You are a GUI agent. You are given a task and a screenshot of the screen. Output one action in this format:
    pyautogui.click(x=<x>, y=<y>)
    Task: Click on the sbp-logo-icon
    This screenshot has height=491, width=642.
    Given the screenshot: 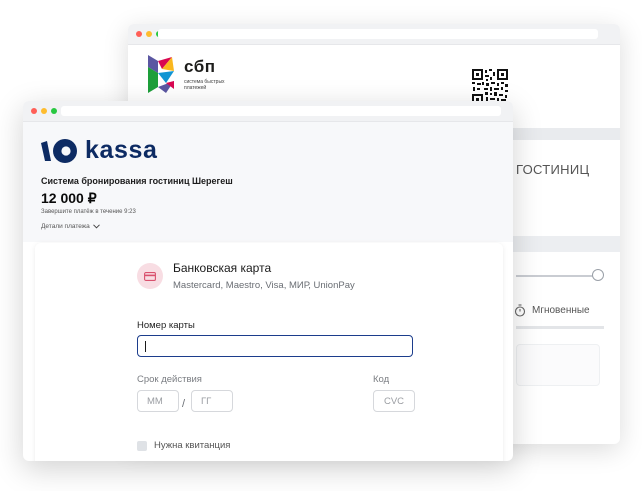 What is the action you would take?
    pyautogui.click(x=161, y=74)
    